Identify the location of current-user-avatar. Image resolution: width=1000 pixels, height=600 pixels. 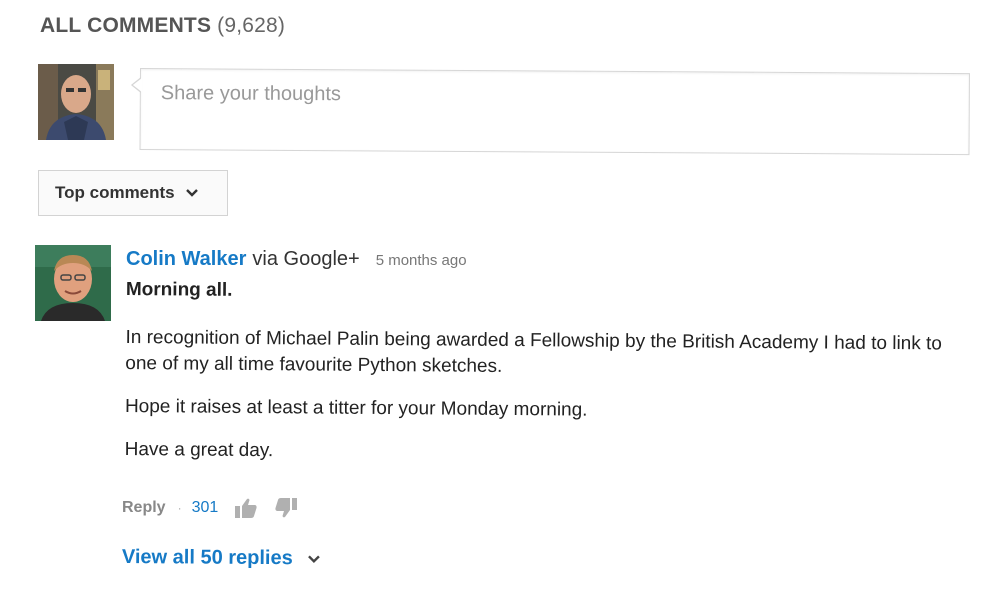
(76, 102).